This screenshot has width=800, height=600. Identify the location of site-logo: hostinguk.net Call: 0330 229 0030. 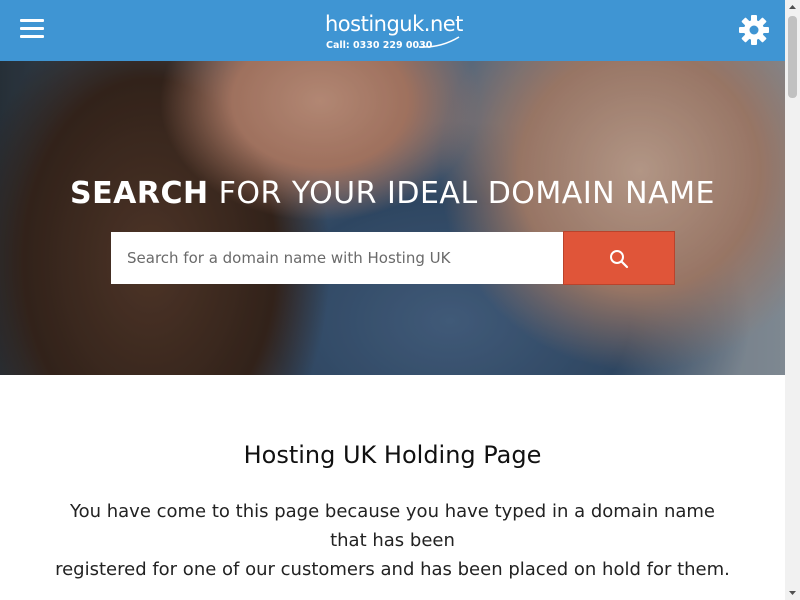
(395, 33).